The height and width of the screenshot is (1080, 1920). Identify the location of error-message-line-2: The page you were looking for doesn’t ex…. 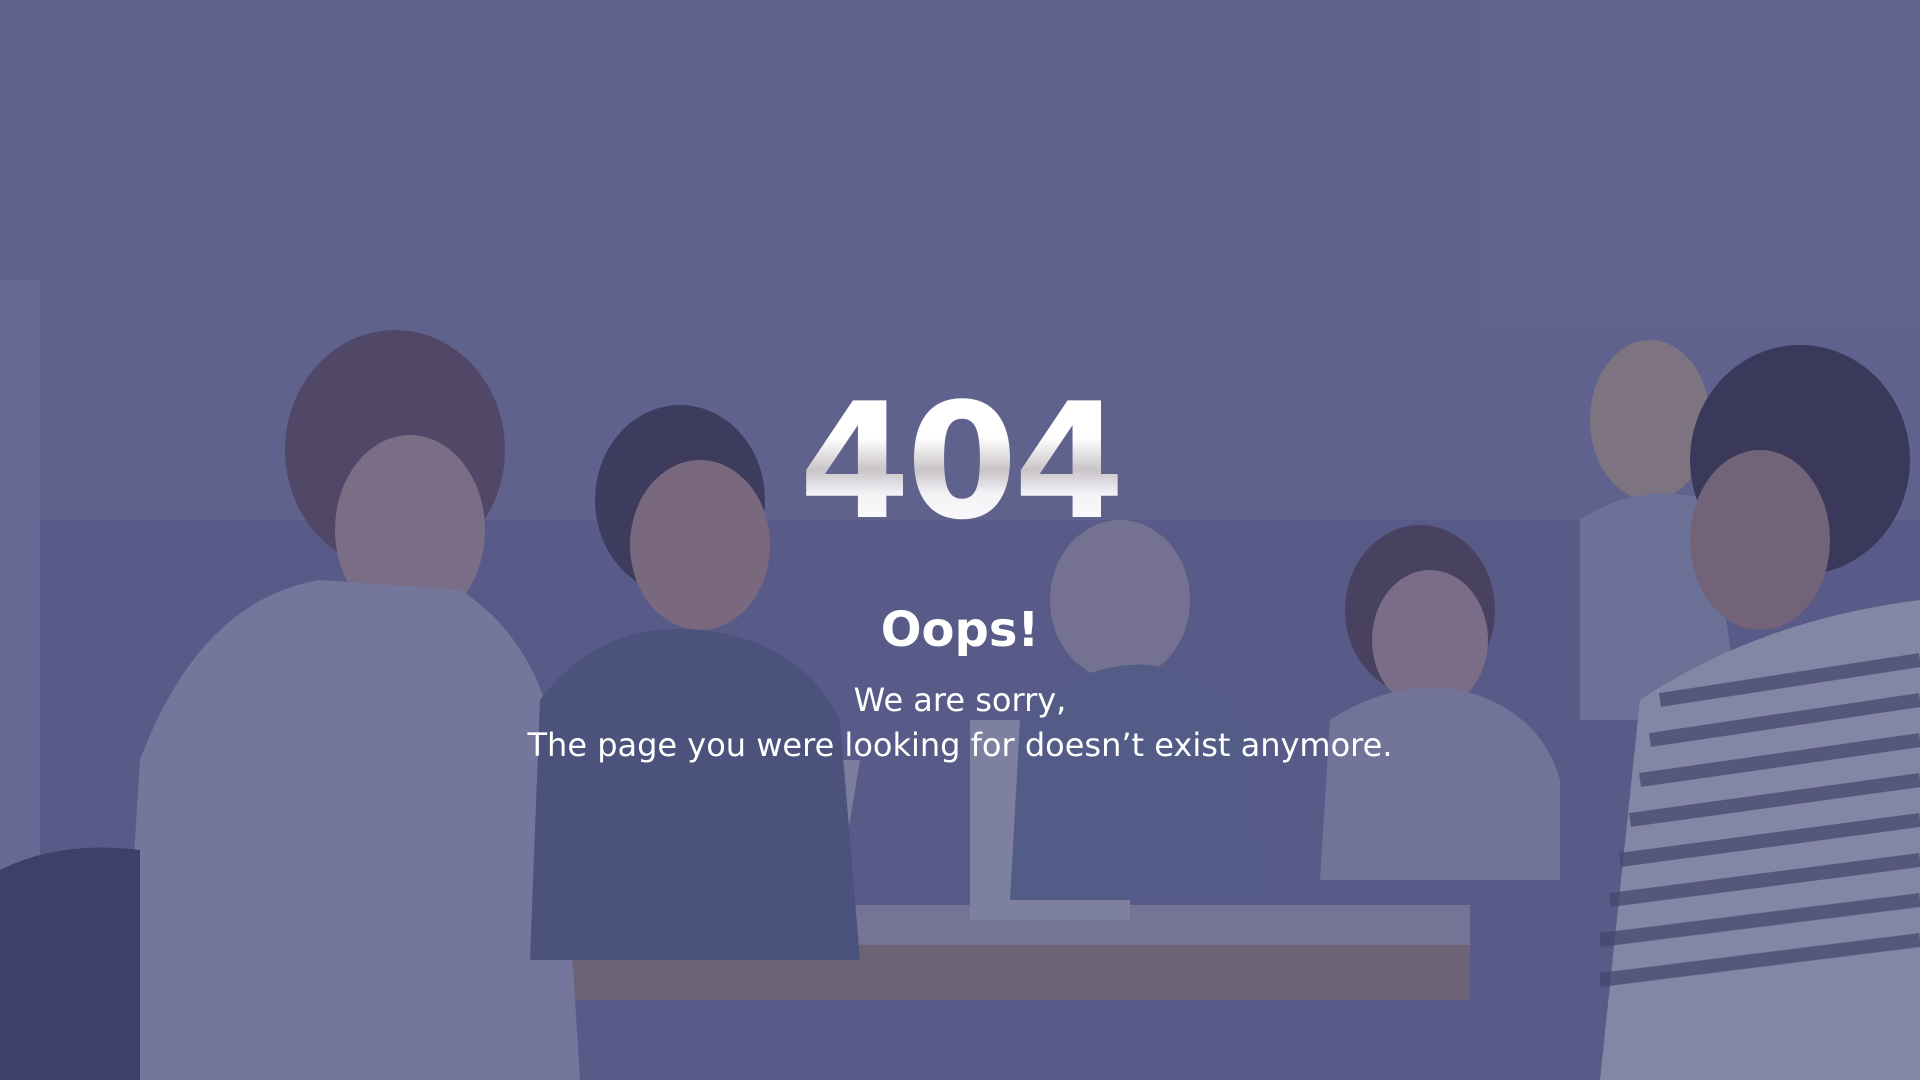
(960, 745).